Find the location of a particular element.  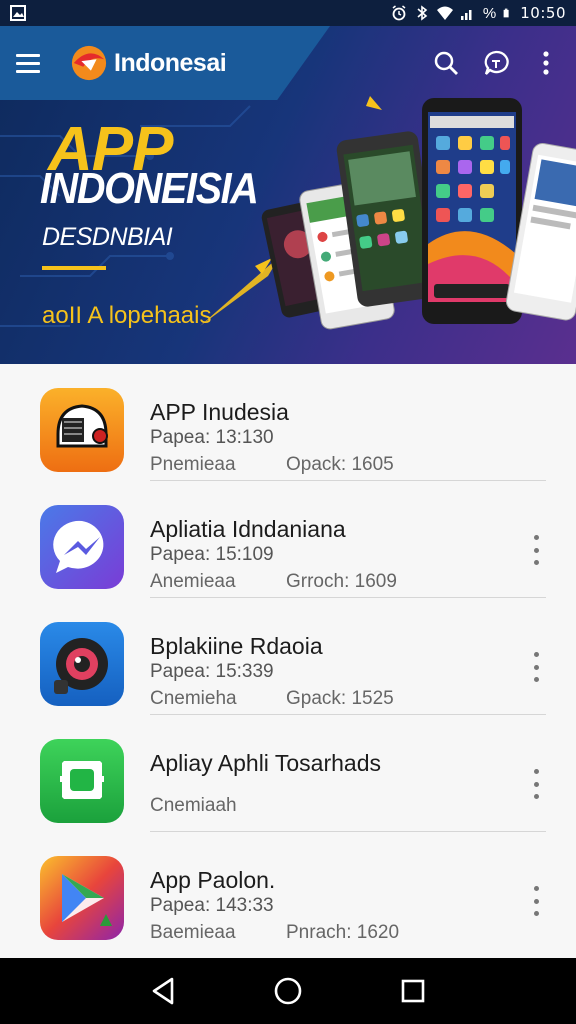

messenger-app-icon is located at coordinates (82, 547).